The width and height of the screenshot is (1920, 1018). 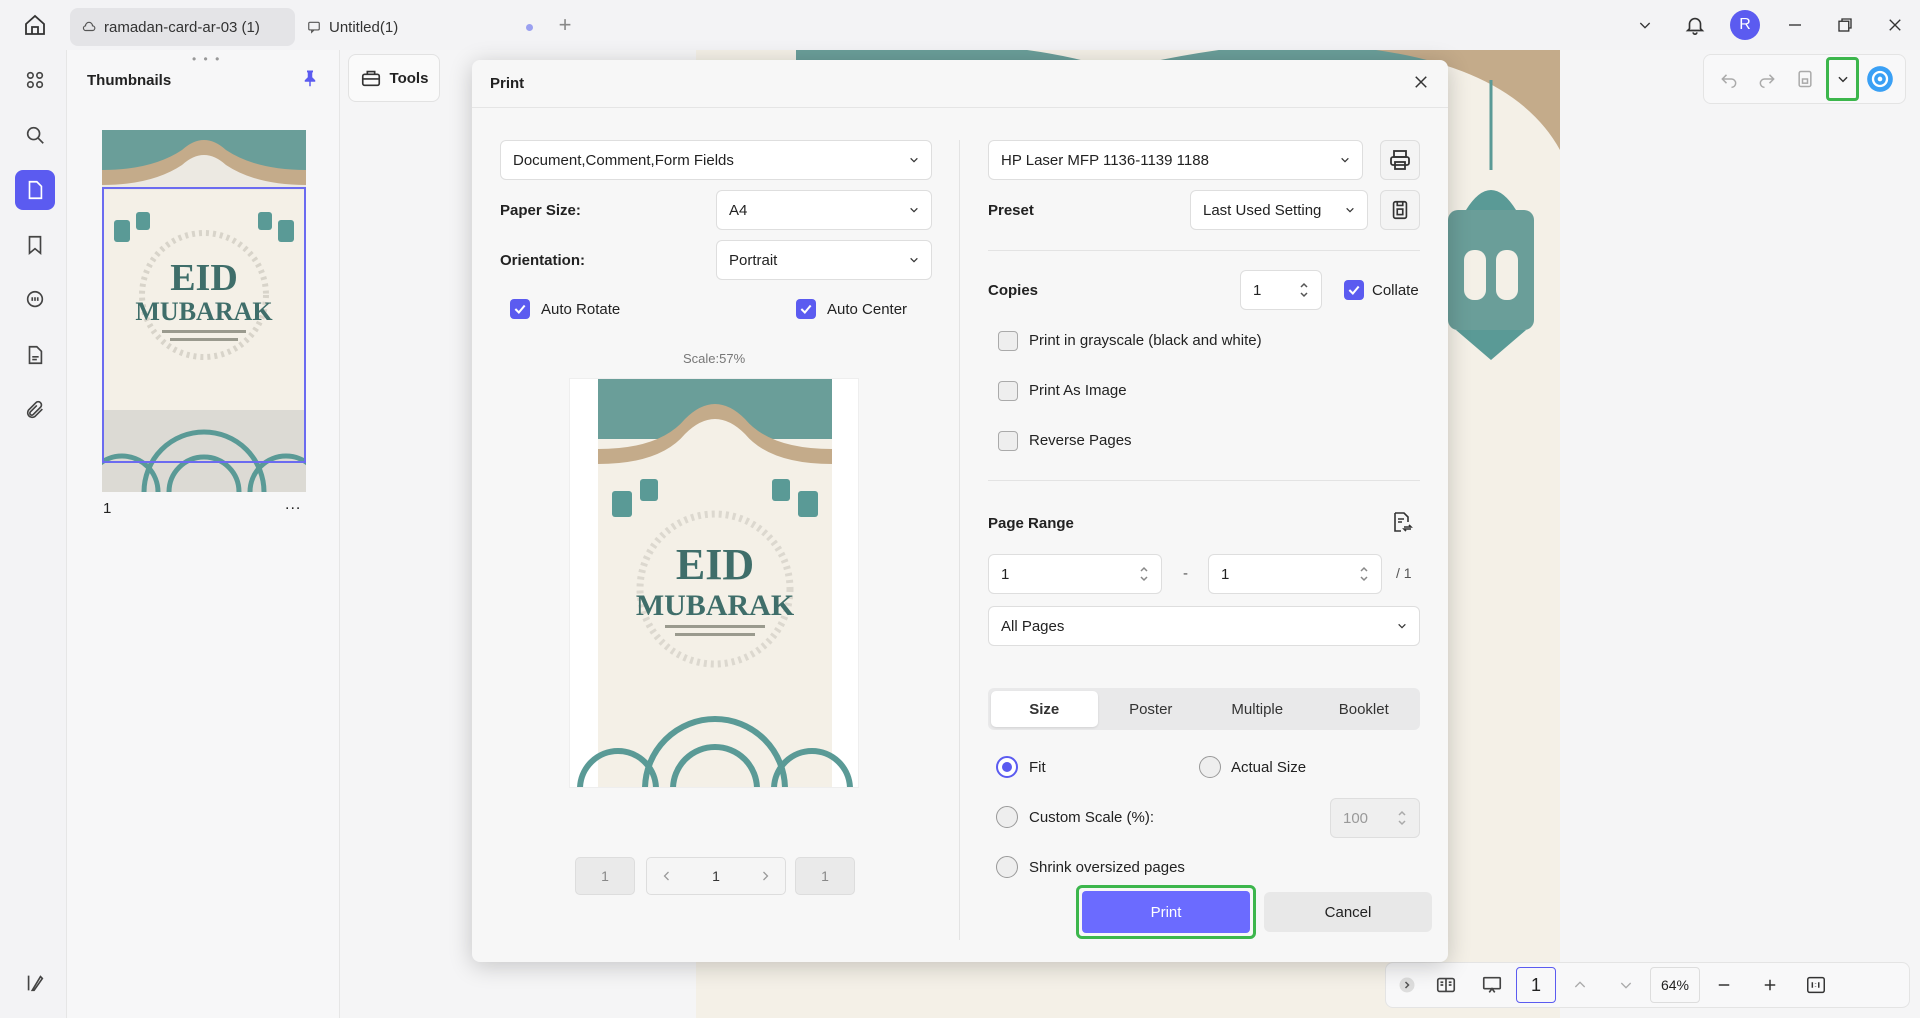 I want to click on tabs-dropdown-button, so click(x=1645, y=25).